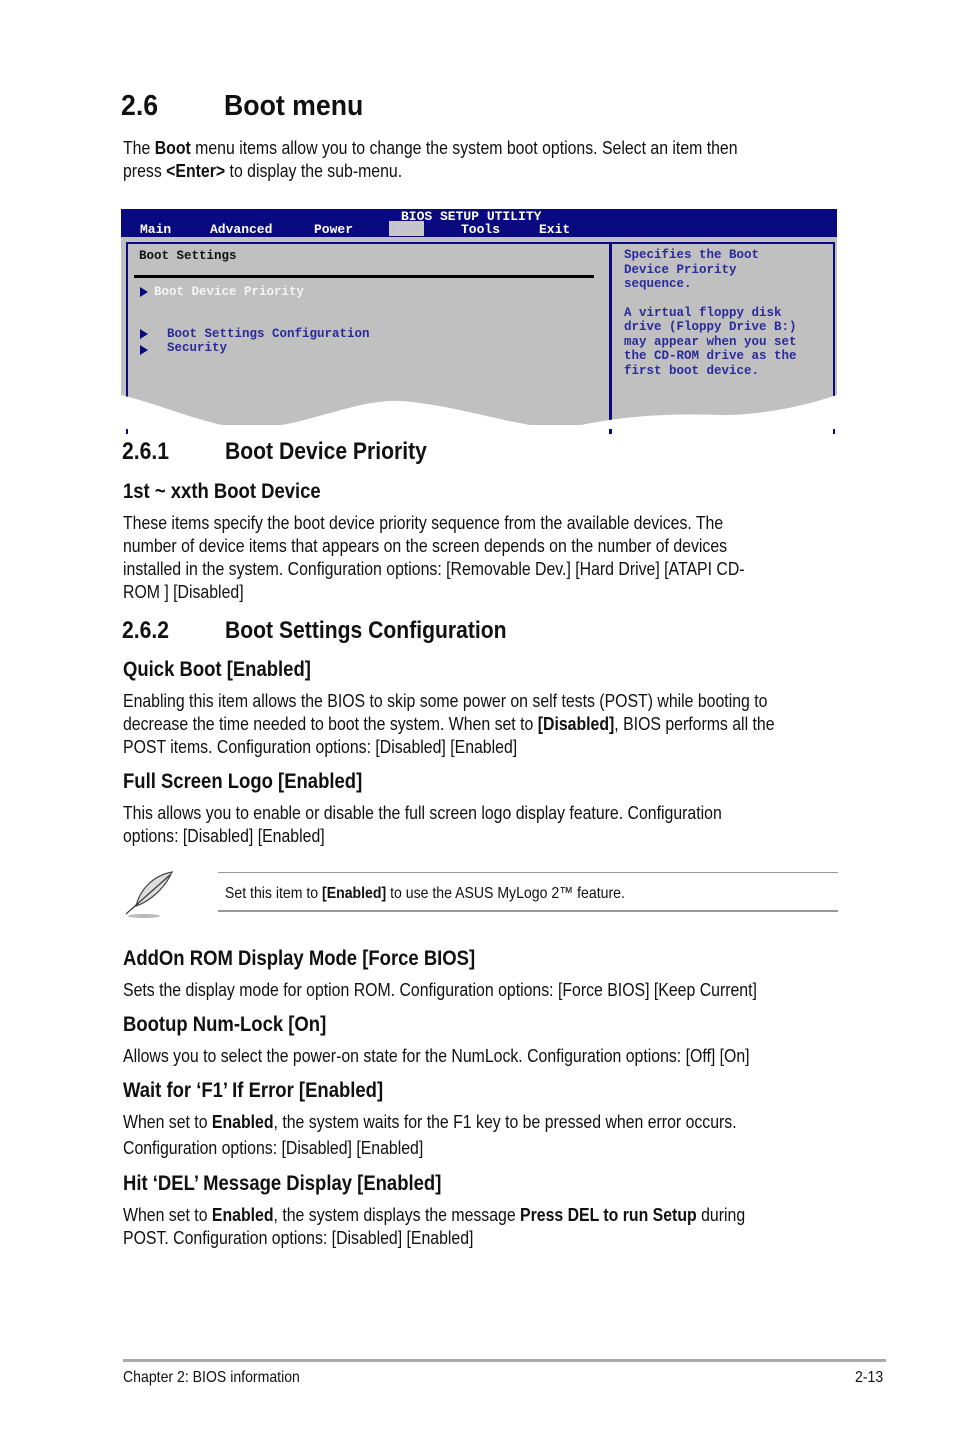 This screenshot has width=954, height=1438. I want to click on bios-tab-boot: Boot, so click(407, 228).